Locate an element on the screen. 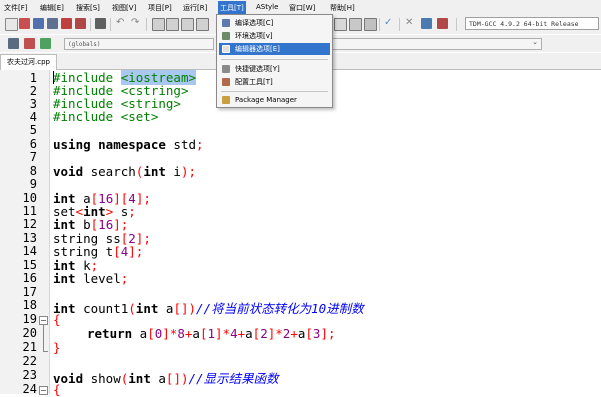  line-number: 19 is located at coordinates (29, 319).